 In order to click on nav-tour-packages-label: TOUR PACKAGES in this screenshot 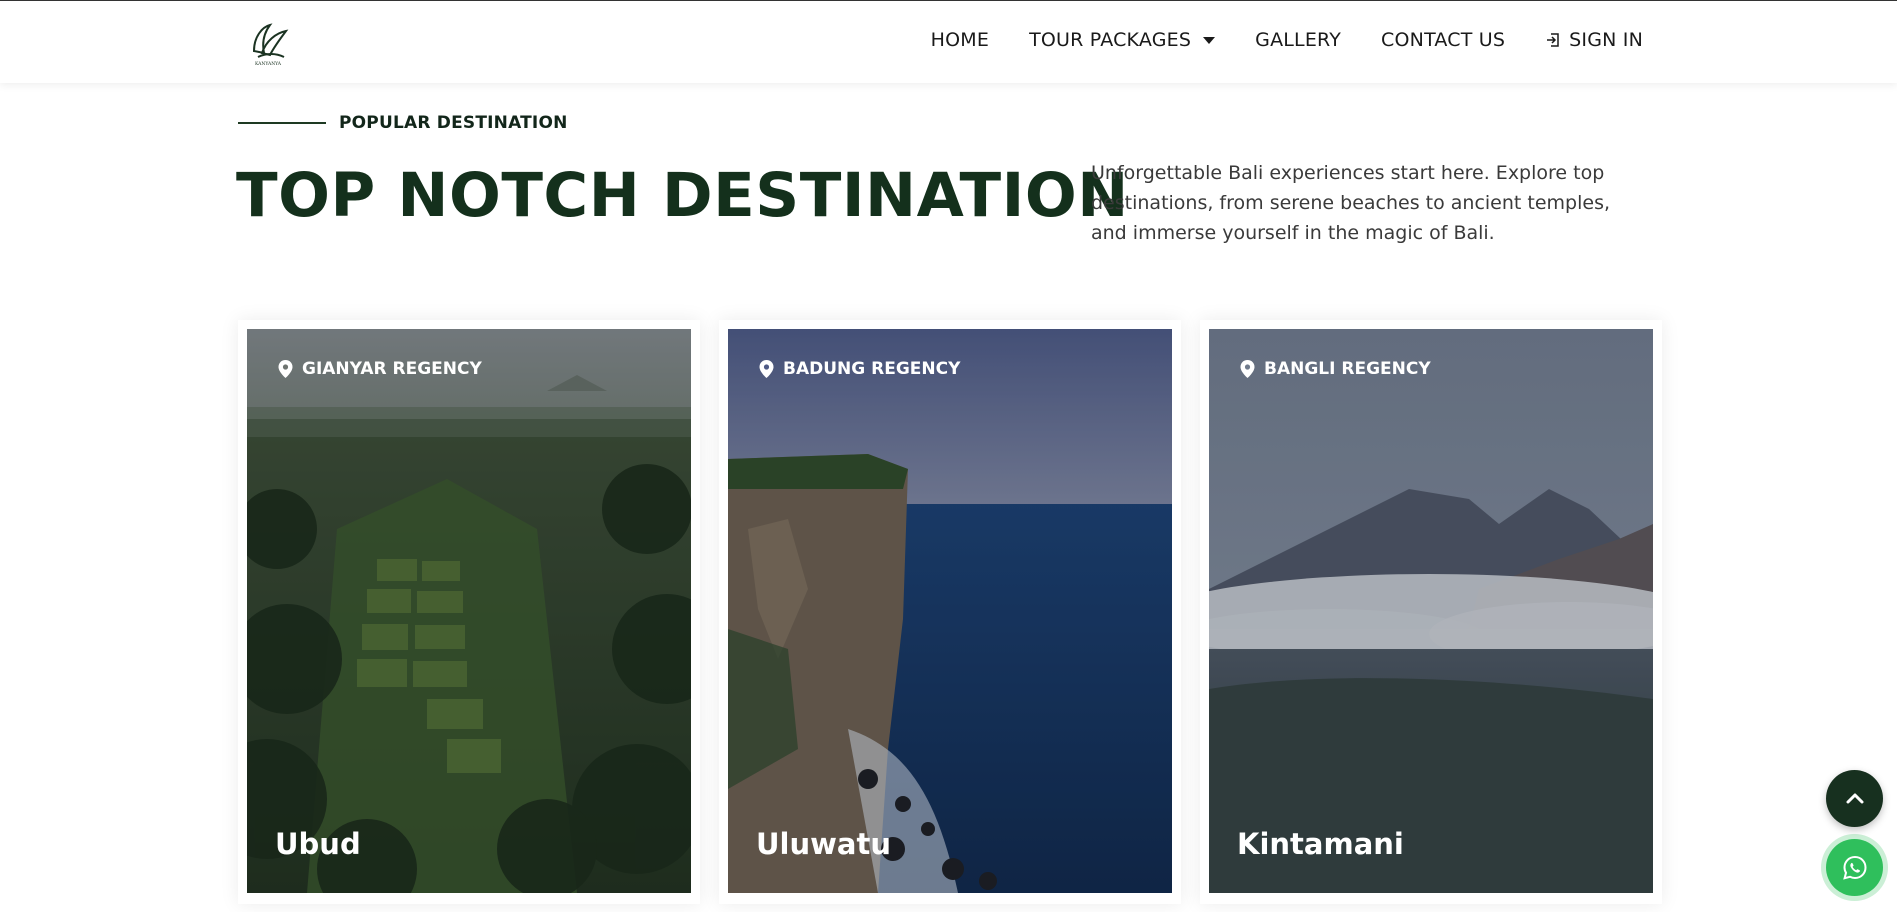, I will do `click(1110, 40)`.